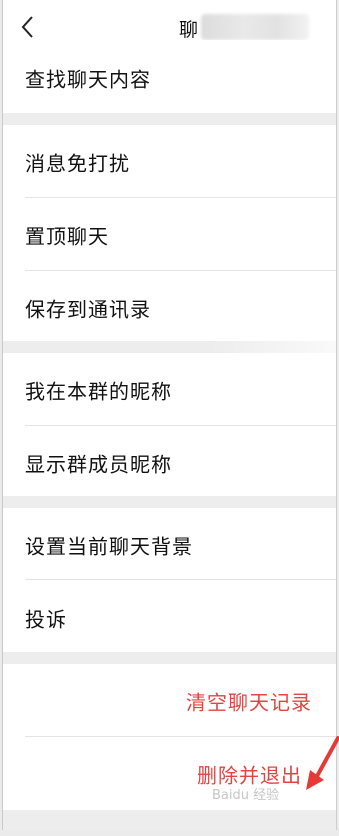  I want to click on clear-chat-history-label: 清空聊天记录, so click(249, 702).